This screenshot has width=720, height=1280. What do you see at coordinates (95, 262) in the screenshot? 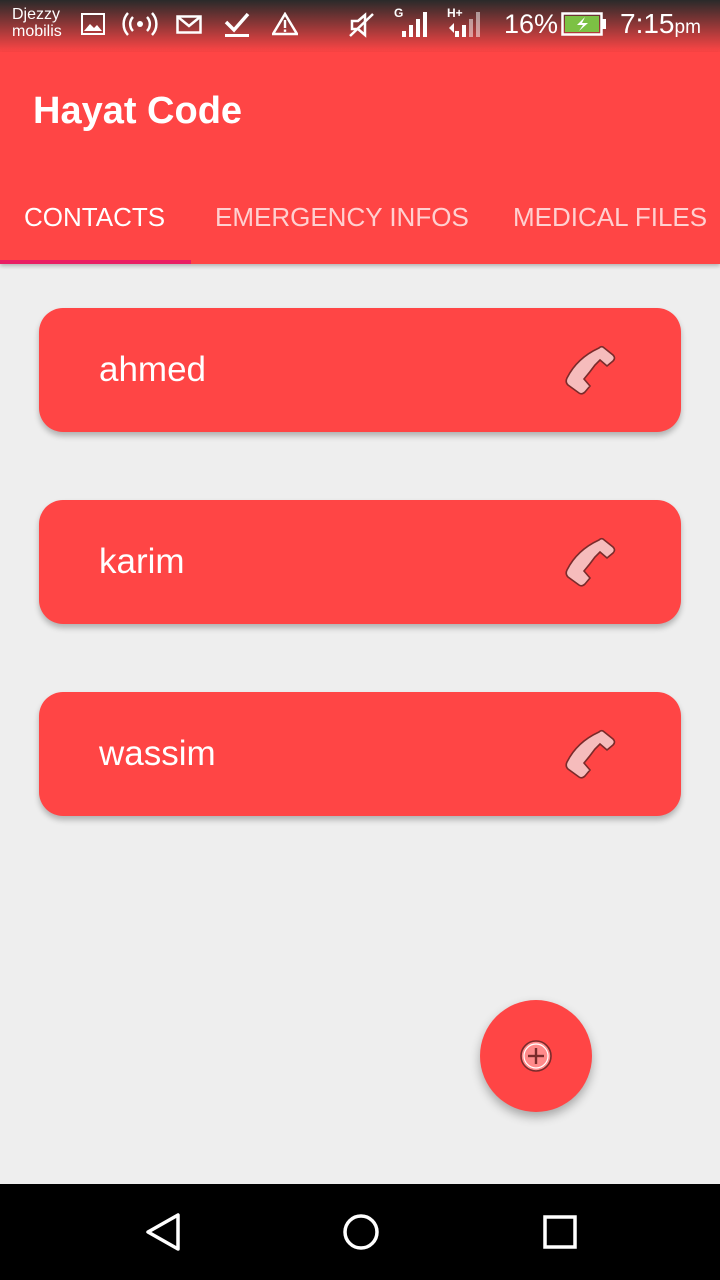
I see `tab-indicator` at bounding box center [95, 262].